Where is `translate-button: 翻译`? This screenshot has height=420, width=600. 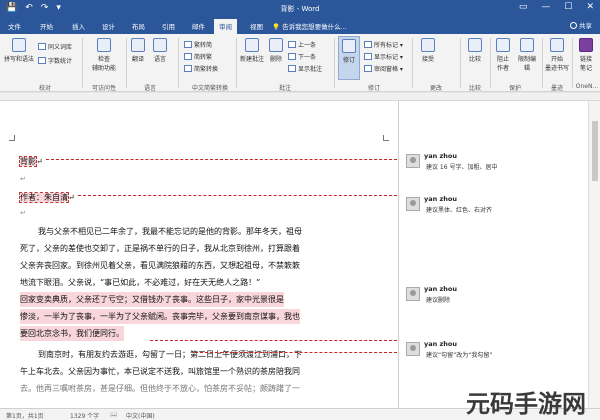 translate-button: 翻译 is located at coordinates (138, 50).